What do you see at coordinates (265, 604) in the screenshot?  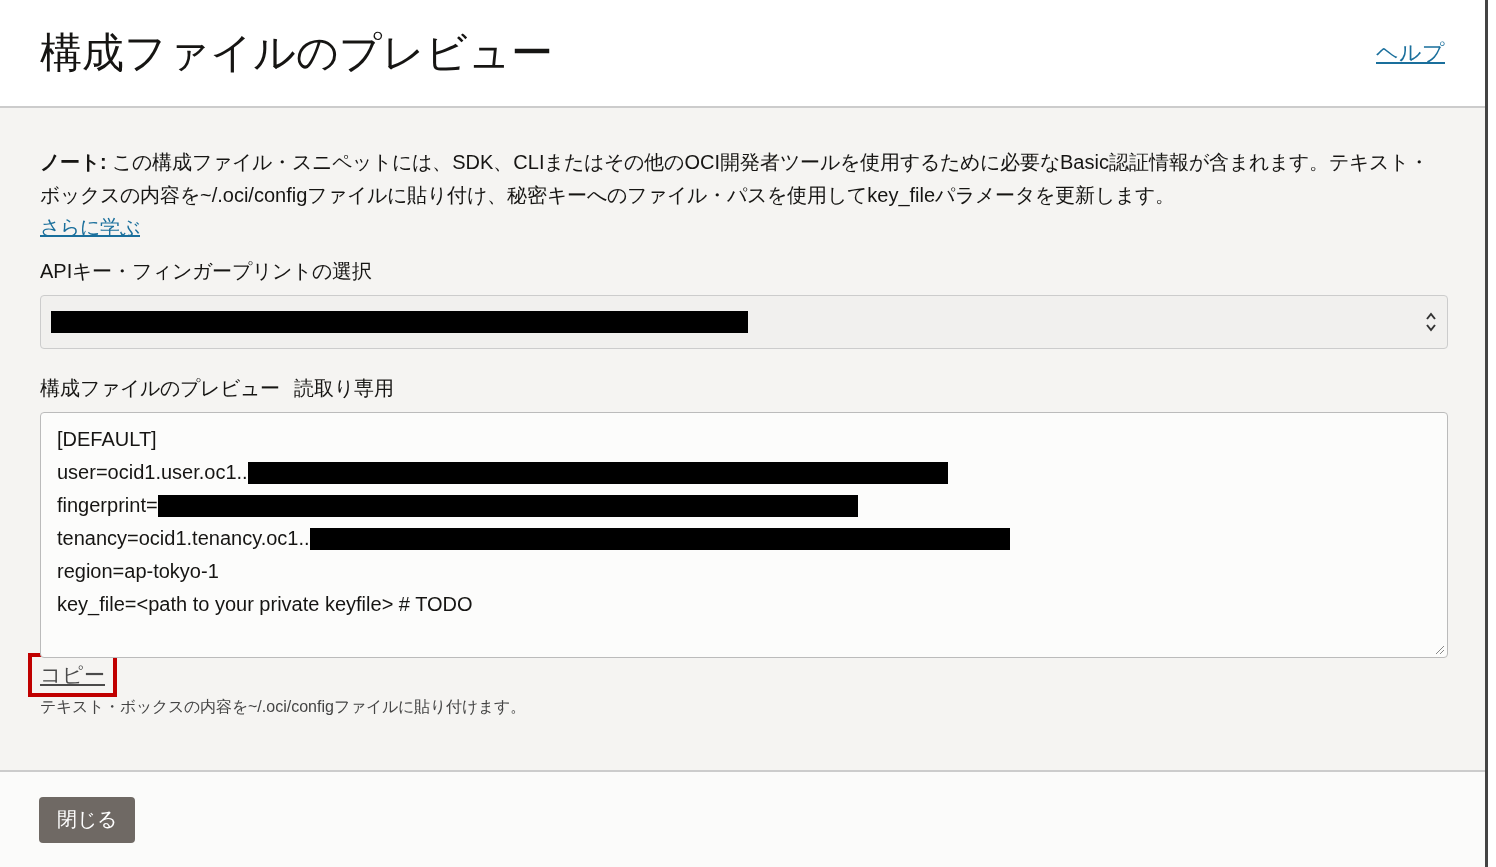 I see `config-line: key_file=<path to your private keyfile> # TODO` at bounding box center [265, 604].